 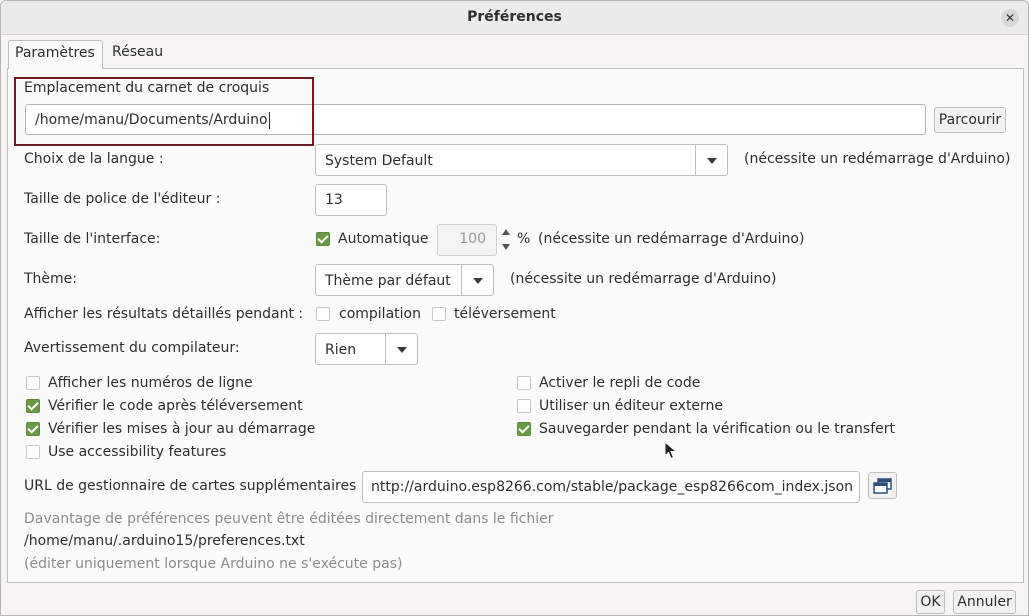 I want to click on boards-url-edit-button, so click(x=882, y=485).